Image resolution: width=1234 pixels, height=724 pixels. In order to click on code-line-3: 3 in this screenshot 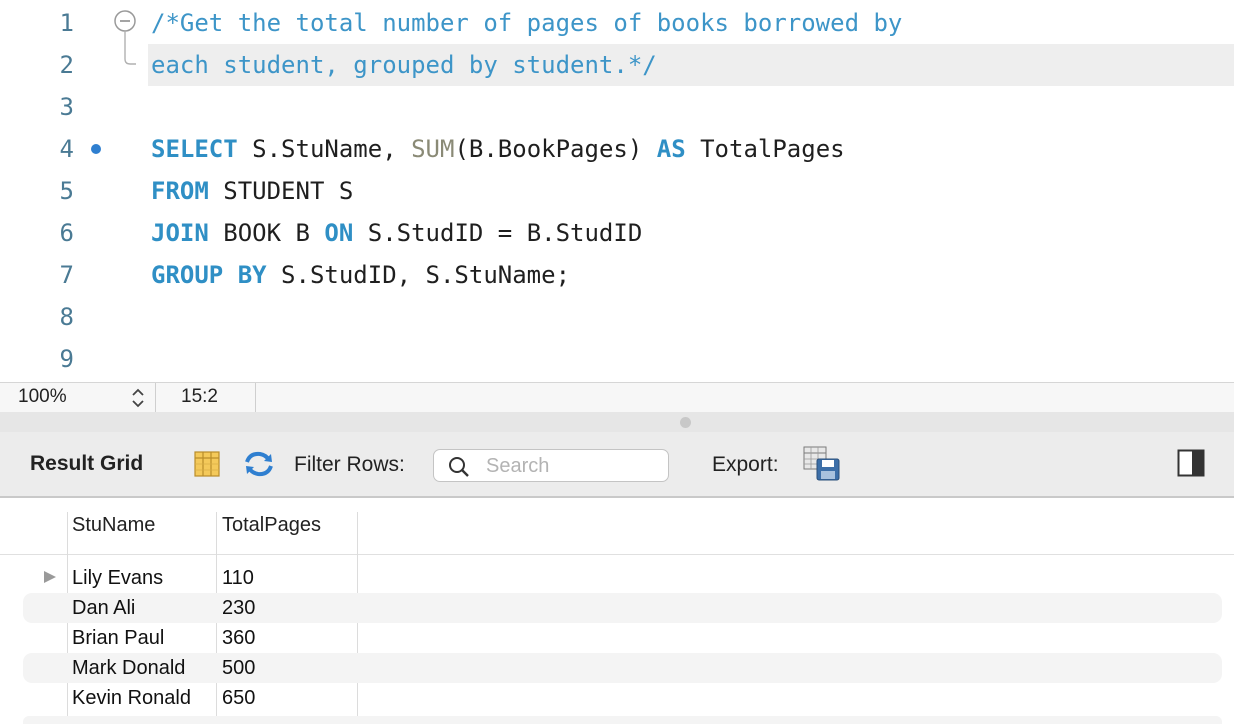, I will do `click(617, 107)`.